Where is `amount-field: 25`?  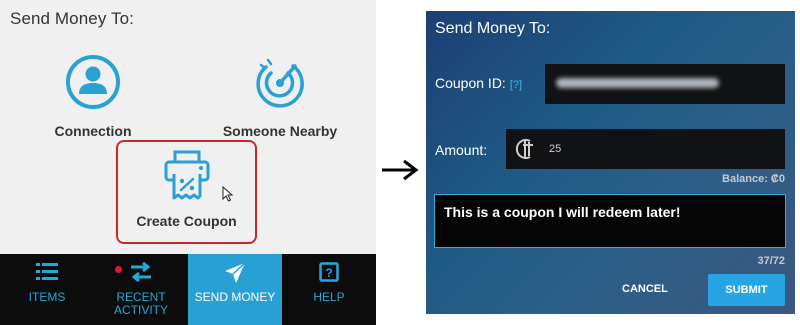
amount-field: 25 is located at coordinates (645, 149).